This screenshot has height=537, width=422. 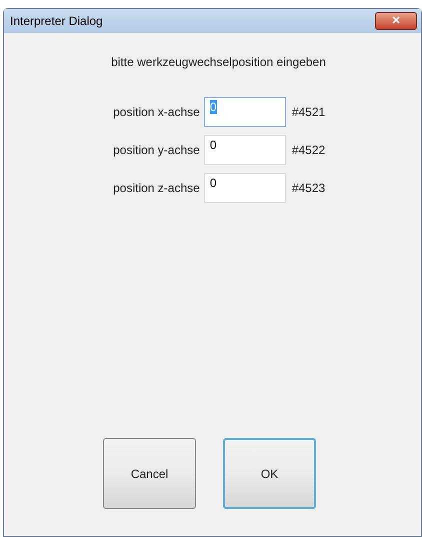 I want to click on window-title: Interpreter Dialog, so click(x=56, y=21).